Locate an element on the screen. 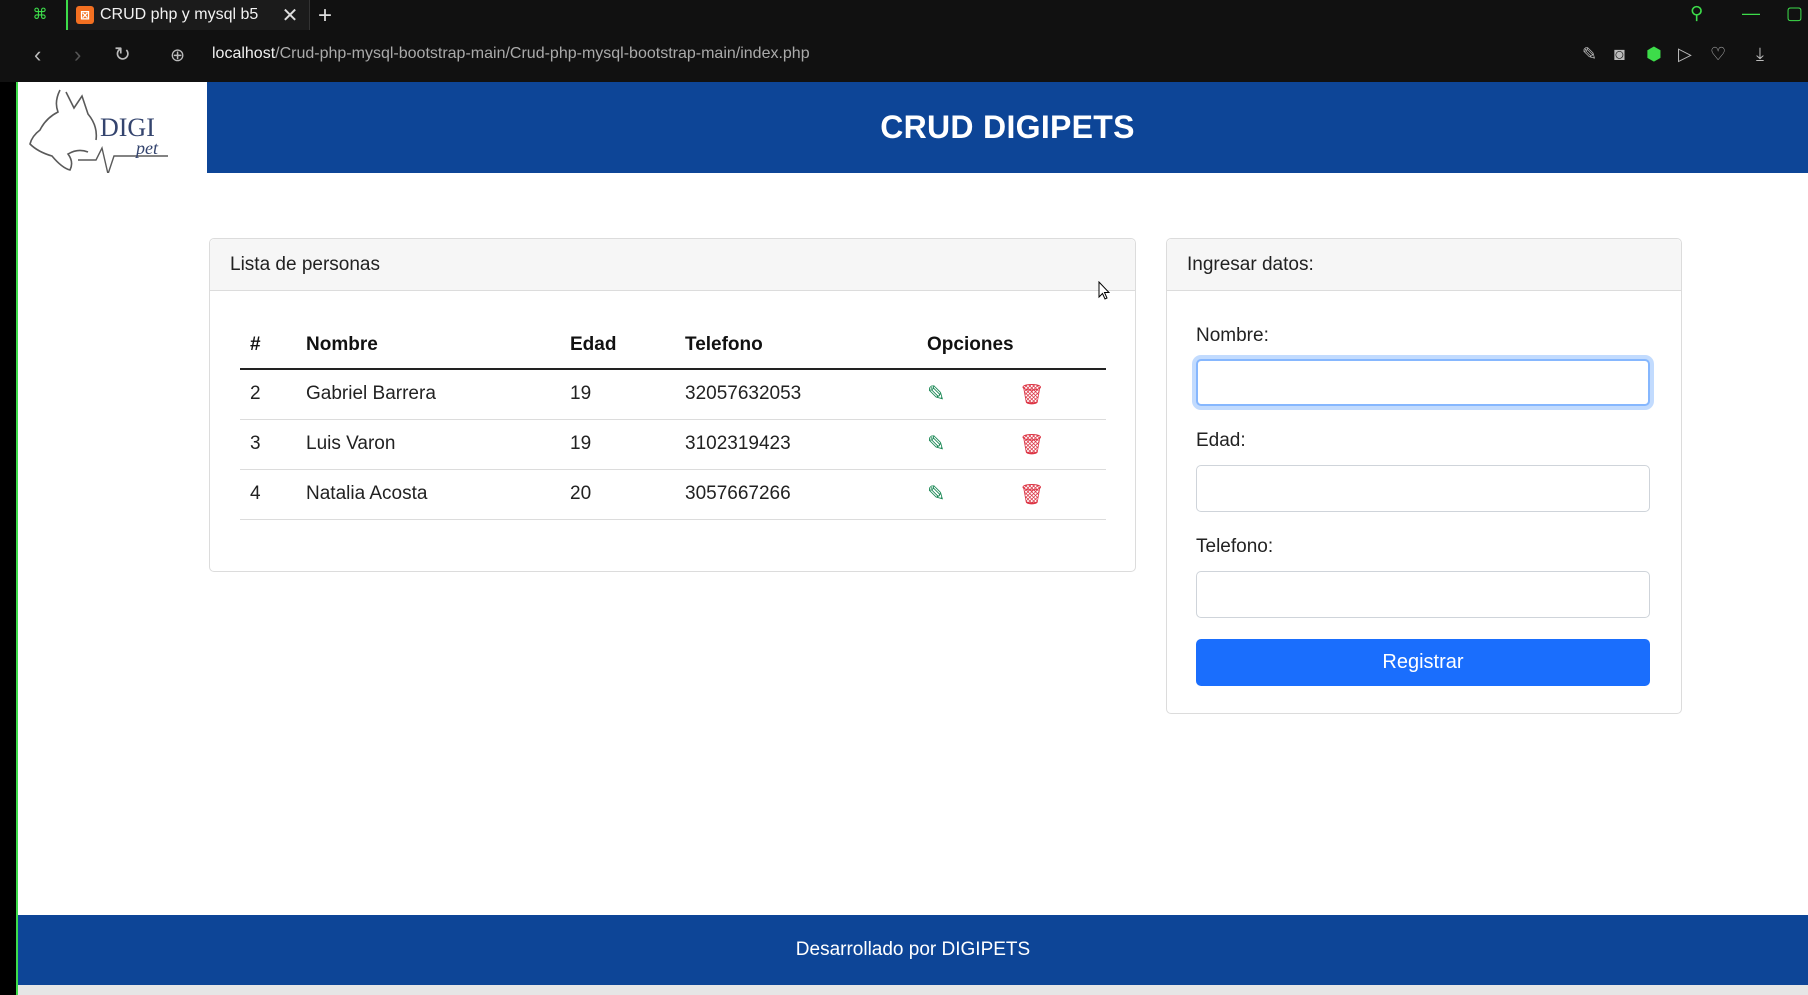 The image size is (1808, 995). reload-icon: ↻ is located at coordinates (122, 55).